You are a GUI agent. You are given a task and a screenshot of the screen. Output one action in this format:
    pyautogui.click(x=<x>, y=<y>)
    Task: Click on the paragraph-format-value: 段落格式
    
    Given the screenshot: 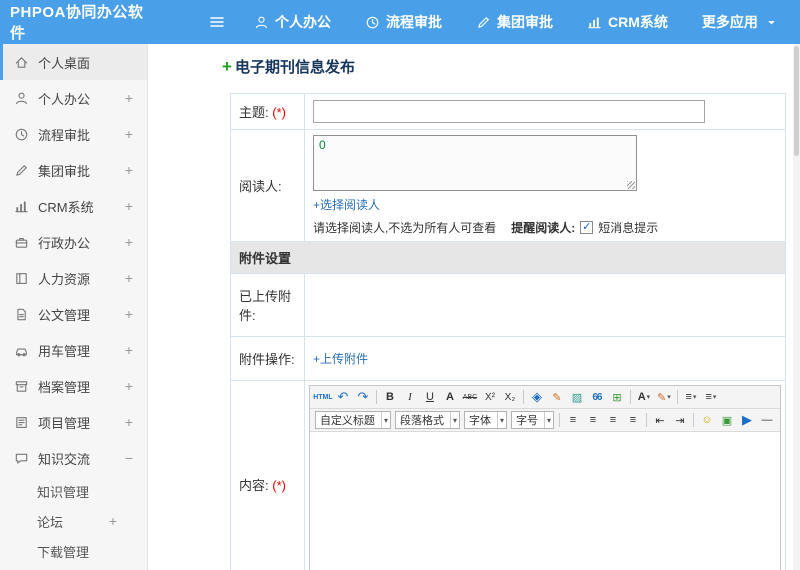 What is the action you would take?
    pyautogui.click(x=421, y=421)
    